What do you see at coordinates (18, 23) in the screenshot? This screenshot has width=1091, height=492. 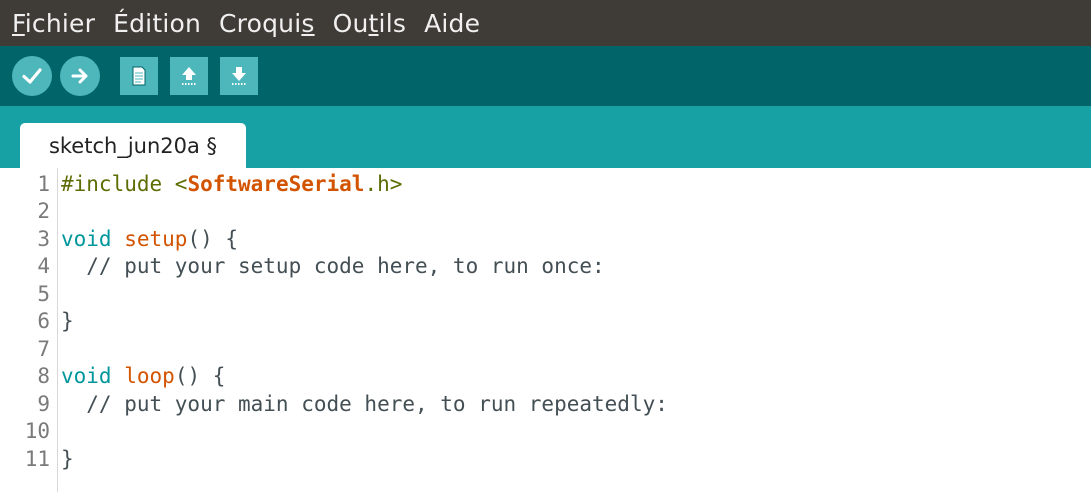 I see `menu-fichier-mnemonic: F` at bounding box center [18, 23].